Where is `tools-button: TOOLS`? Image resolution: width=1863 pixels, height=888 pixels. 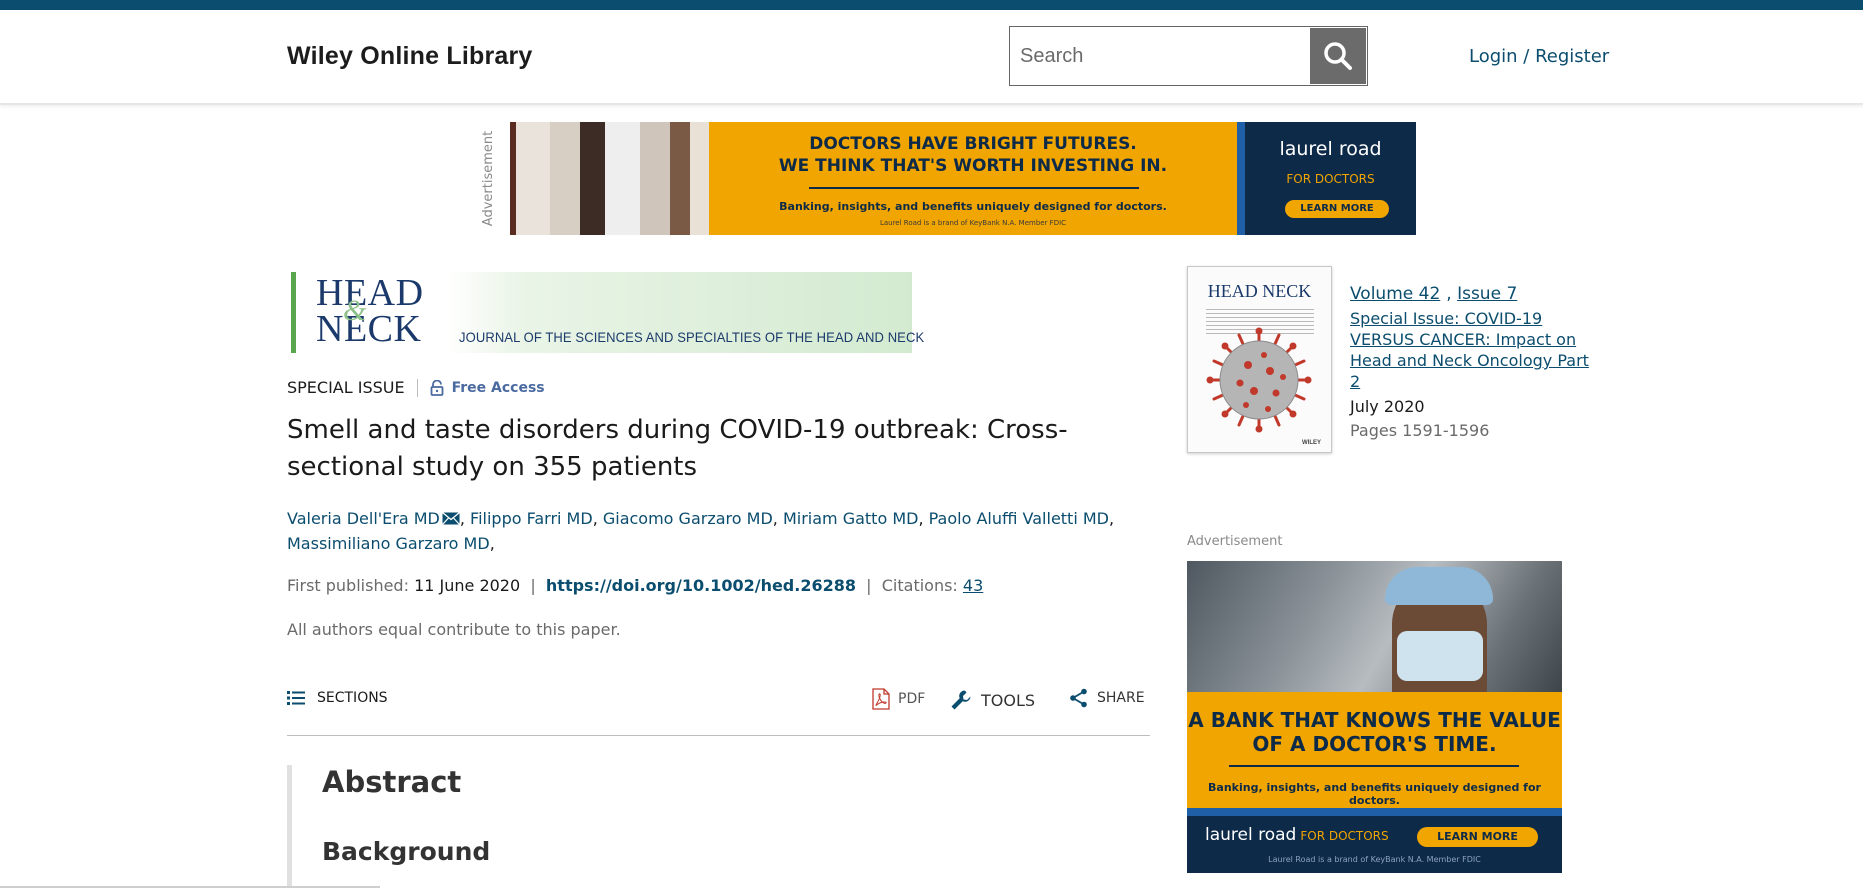 tools-button: TOOLS is located at coordinates (992, 700).